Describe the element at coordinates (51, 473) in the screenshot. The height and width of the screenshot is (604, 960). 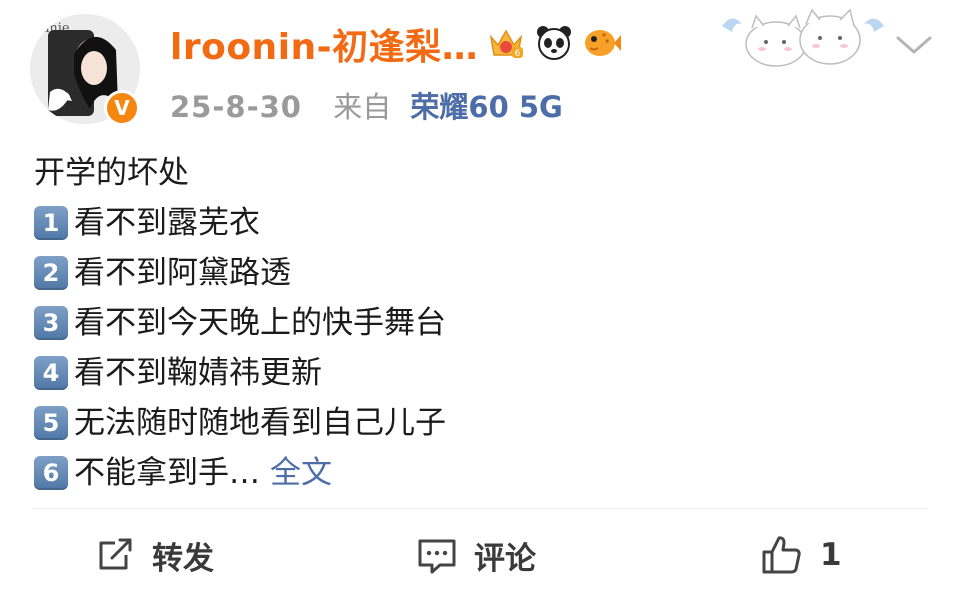
I see `keycap-6-icon: 6` at that location.